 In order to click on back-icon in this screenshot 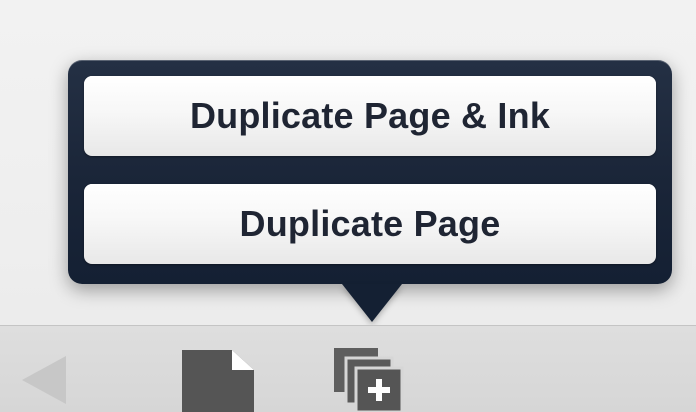, I will do `click(44, 380)`.